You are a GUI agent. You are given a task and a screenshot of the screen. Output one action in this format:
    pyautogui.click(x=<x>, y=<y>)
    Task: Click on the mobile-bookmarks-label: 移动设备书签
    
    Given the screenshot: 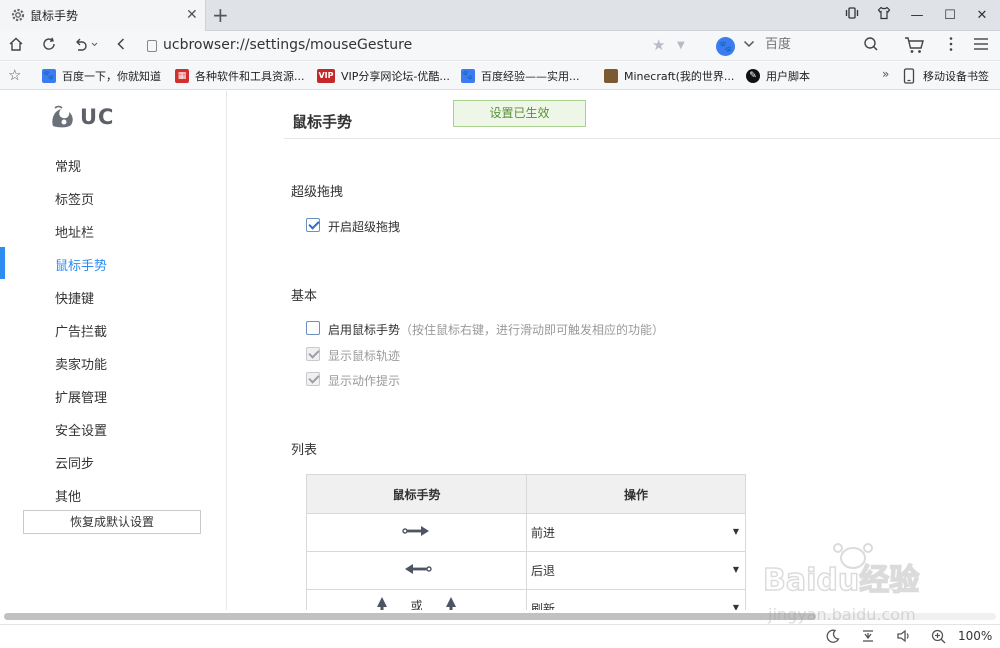 What is the action you would take?
    pyautogui.click(x=956, y=76)
    